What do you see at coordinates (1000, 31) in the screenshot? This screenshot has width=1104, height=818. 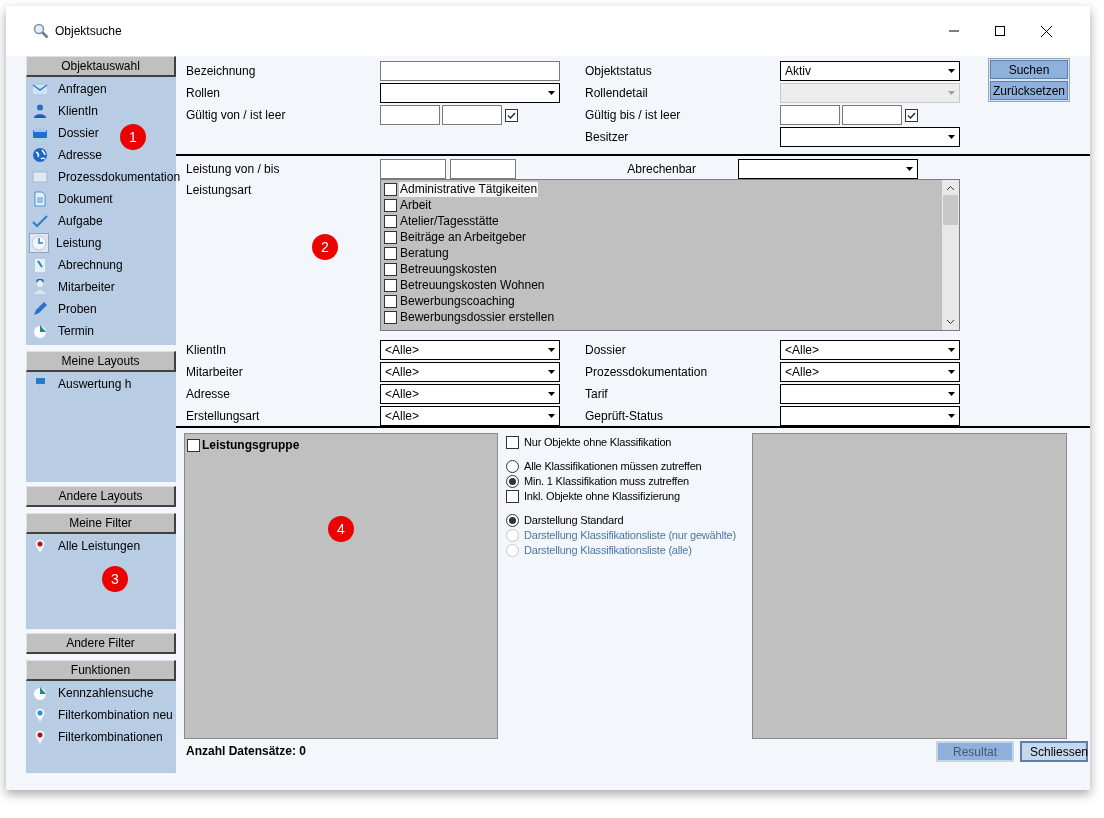 I see `maximize-icon` at bounding box center [1000, 31].